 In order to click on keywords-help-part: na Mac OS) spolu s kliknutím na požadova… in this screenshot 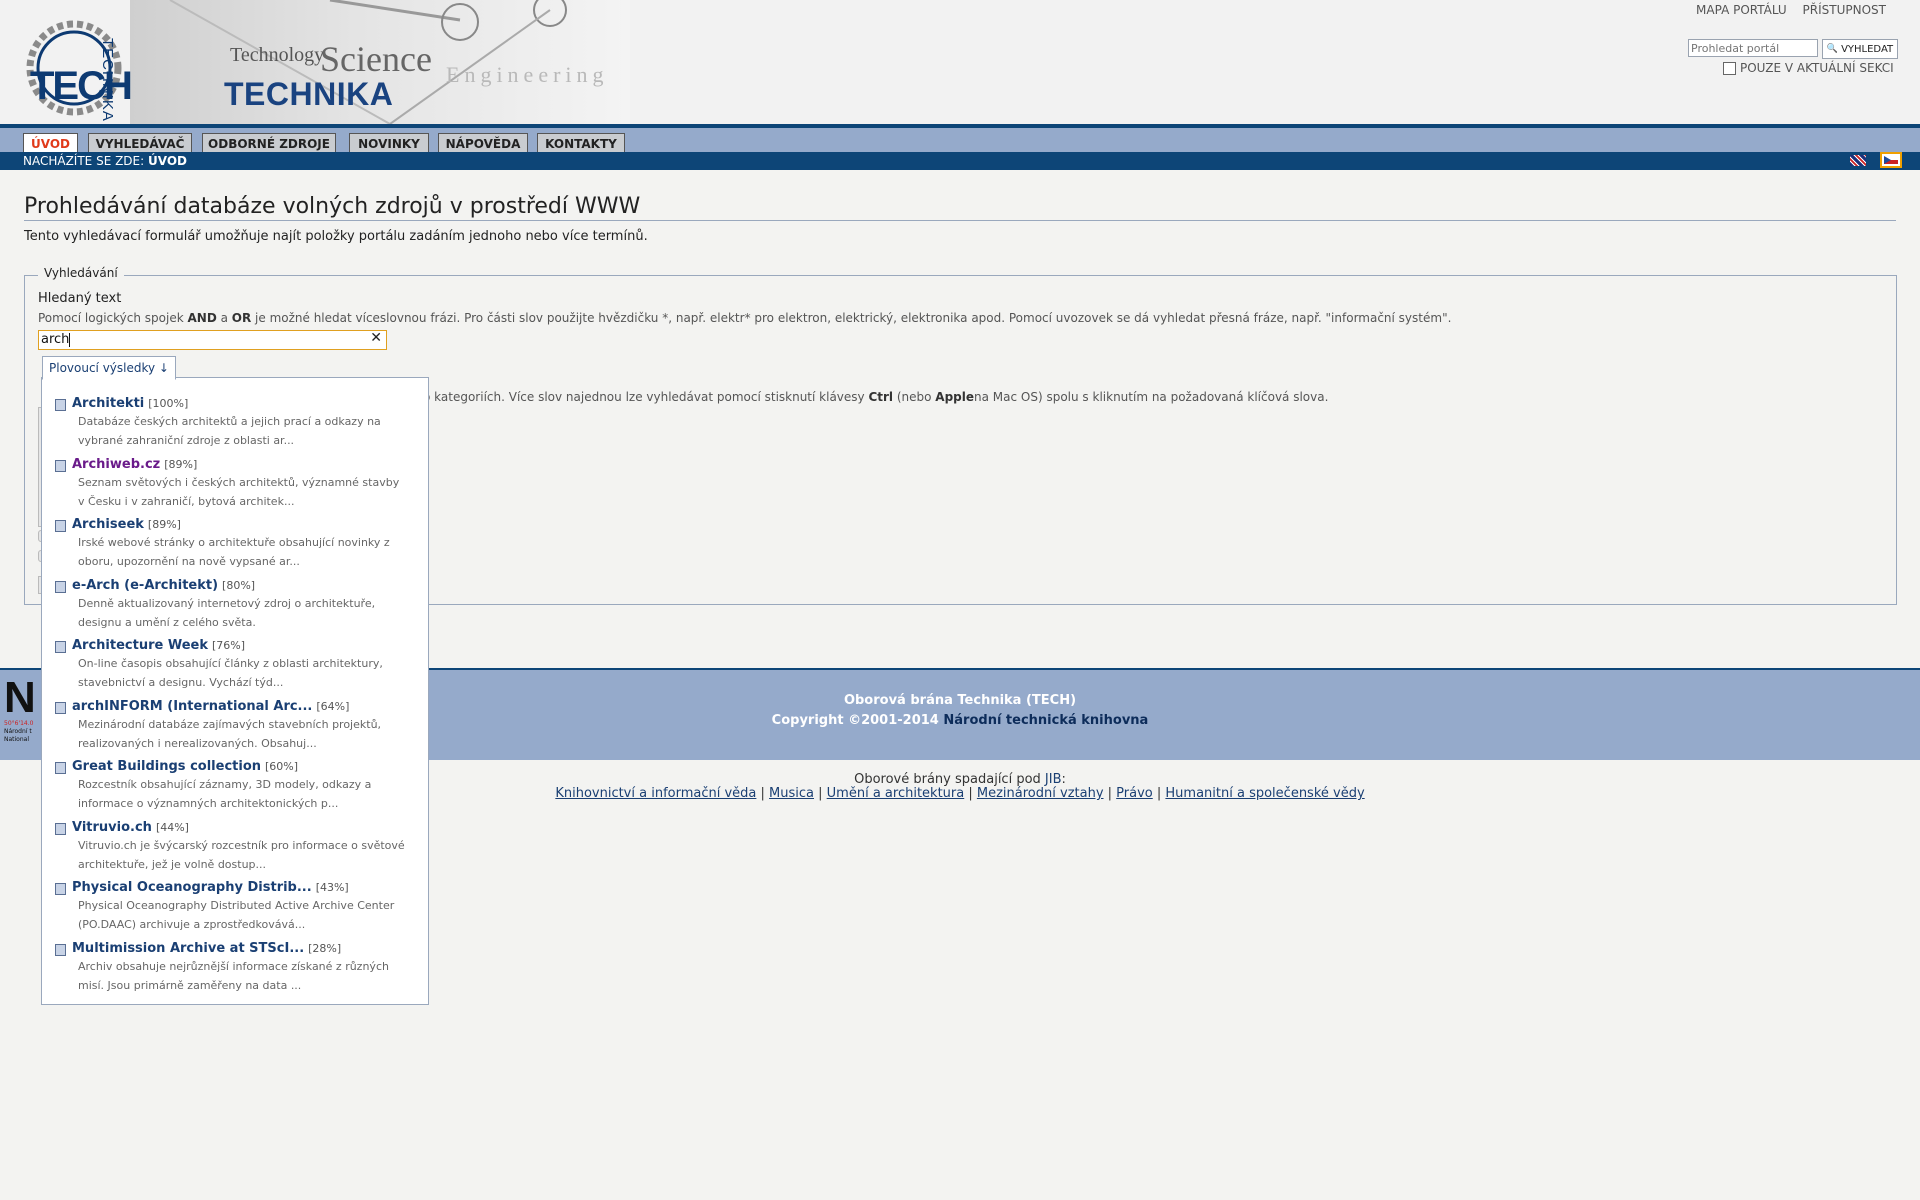, I will do `click(1151, 397)`.